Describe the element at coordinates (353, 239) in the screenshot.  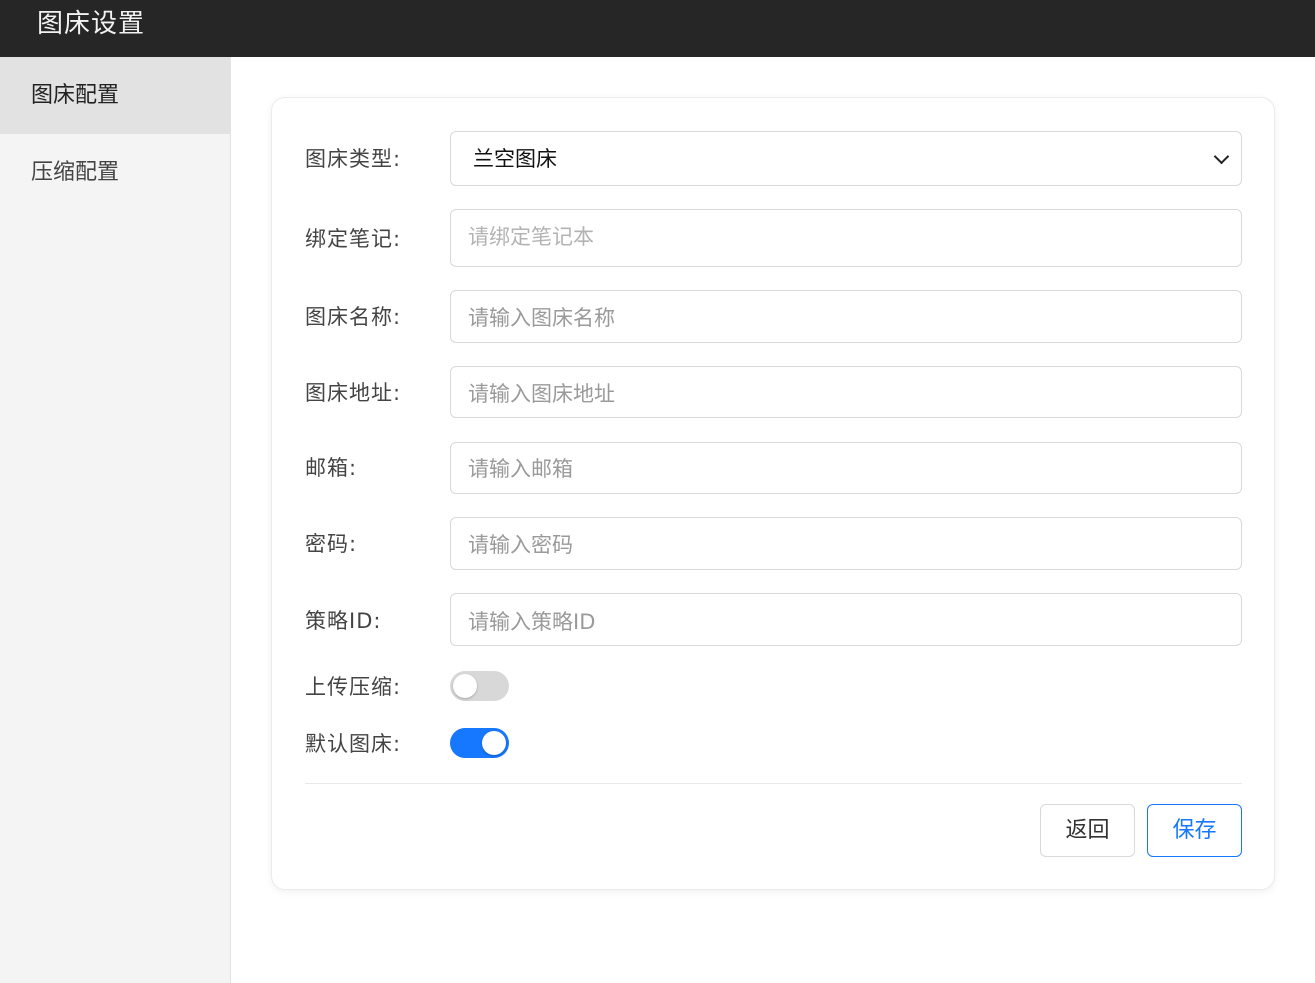
I see `notebook-label: 绑定笔记:` at that location.